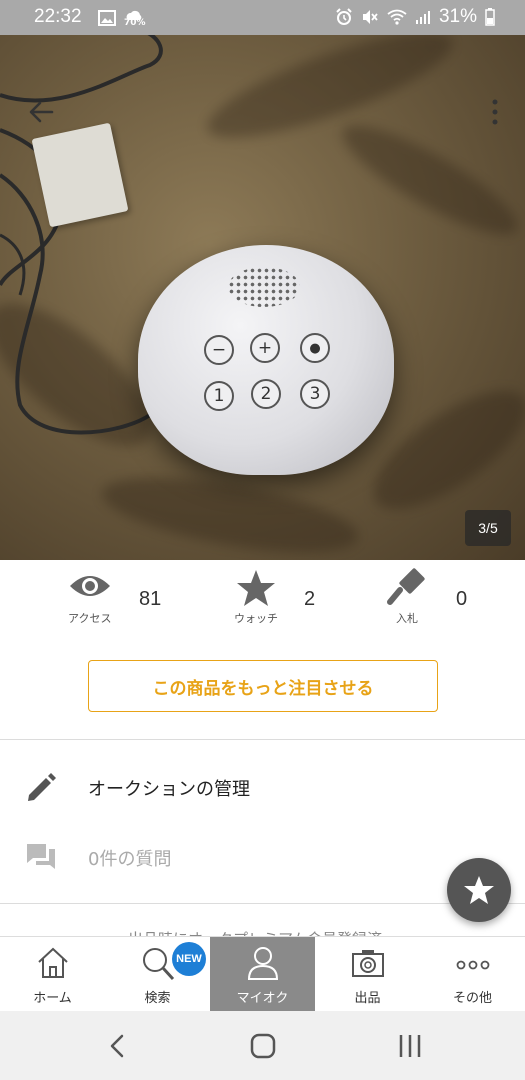 The image size is (525, 1080). I want to click on tab-sell: 出品, so click(367, 974).